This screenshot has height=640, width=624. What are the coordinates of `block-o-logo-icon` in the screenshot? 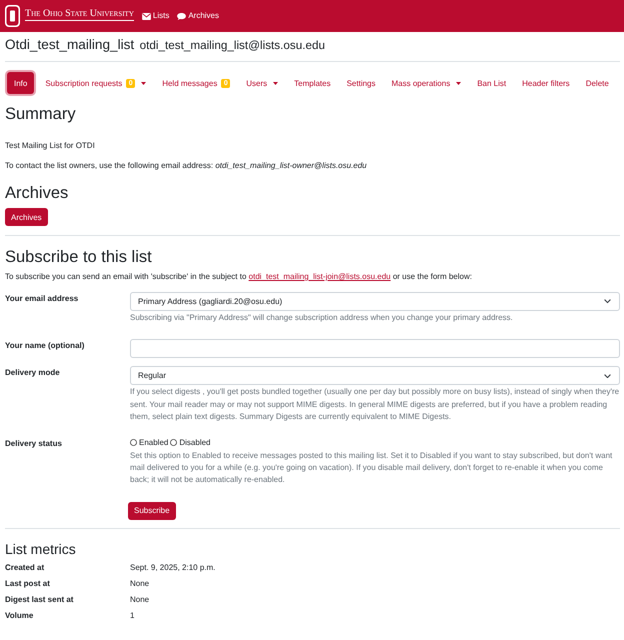 It's located at (12, 16).